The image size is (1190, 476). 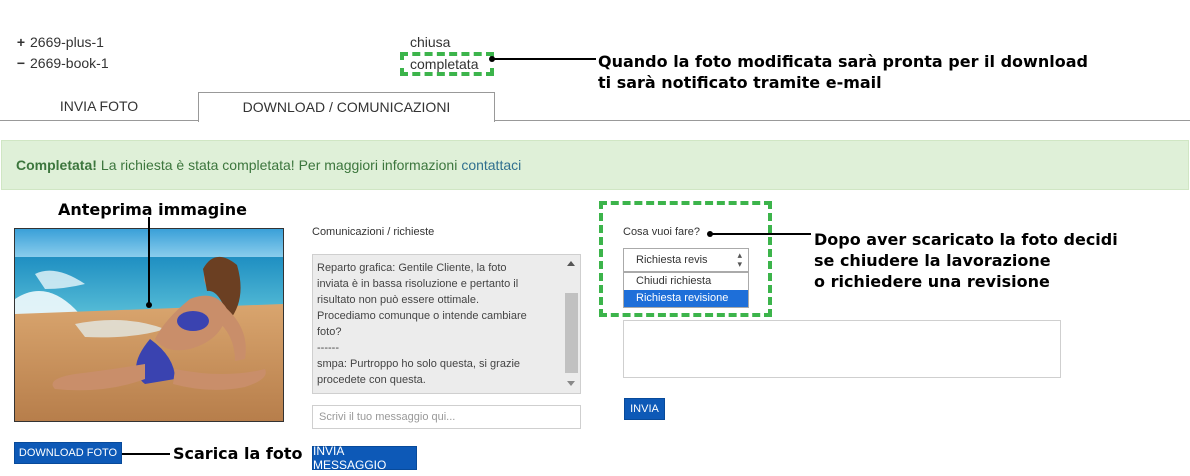 What do you see at coordinates (571, 263) in the screenshot?
I see `scroll-up-icon` at bounding box center [571, 263].